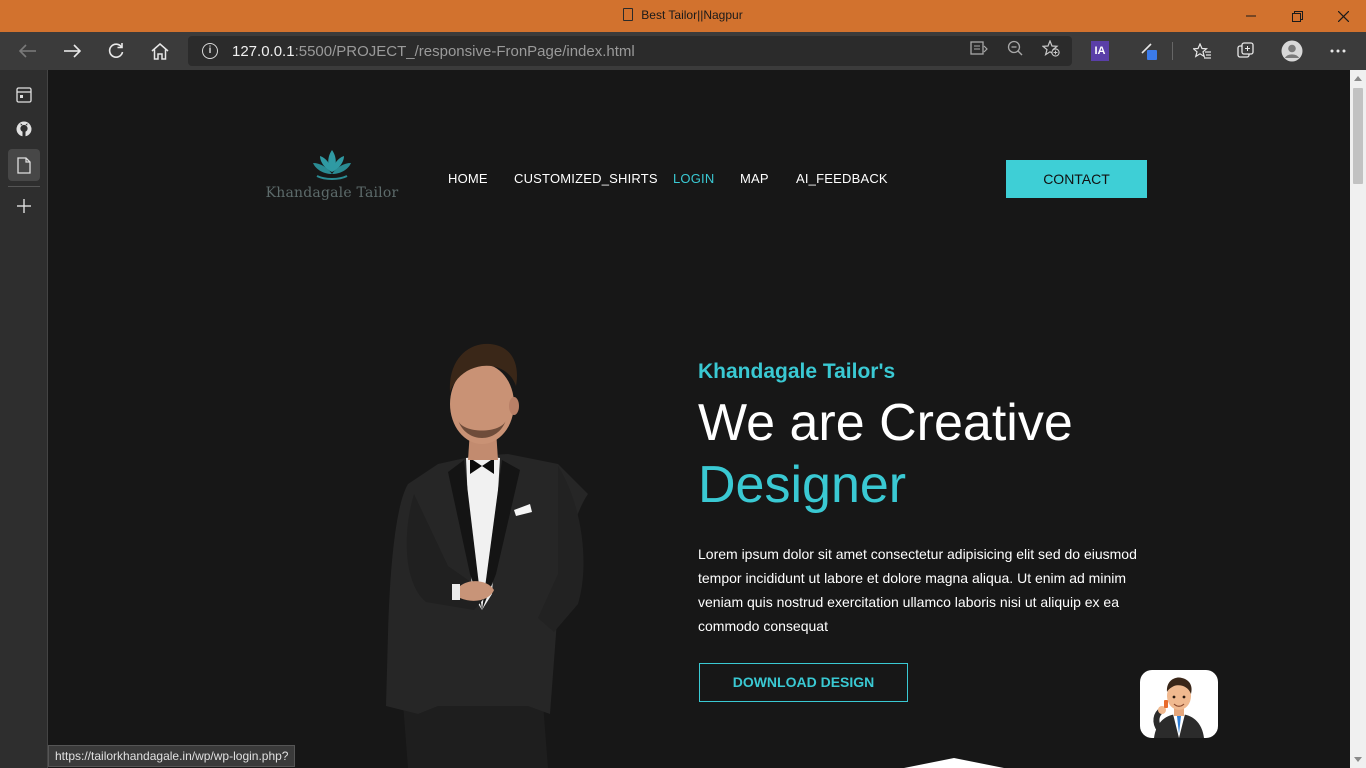 This screenshot has height=768, width=1366. What do you see at coordinates (1172, 51) in the screenshot?
I see `toolbar-divider` at bounding box center [1172, 51].